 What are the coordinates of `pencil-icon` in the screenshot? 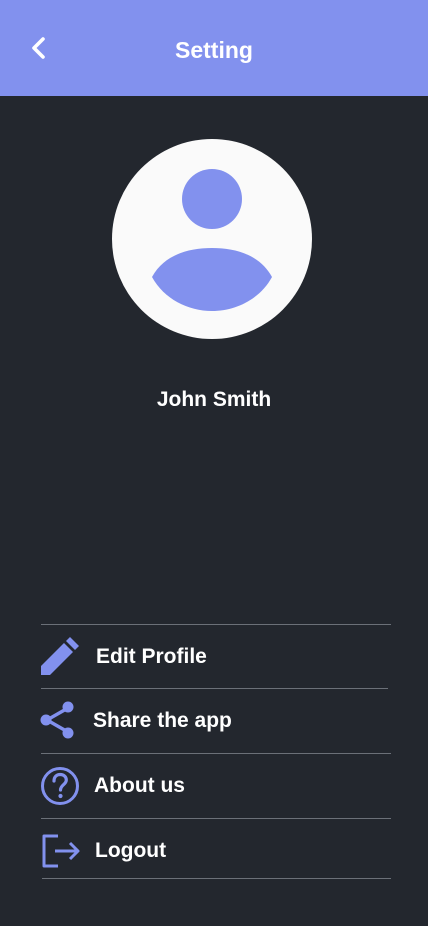 It's located at (60, 656).